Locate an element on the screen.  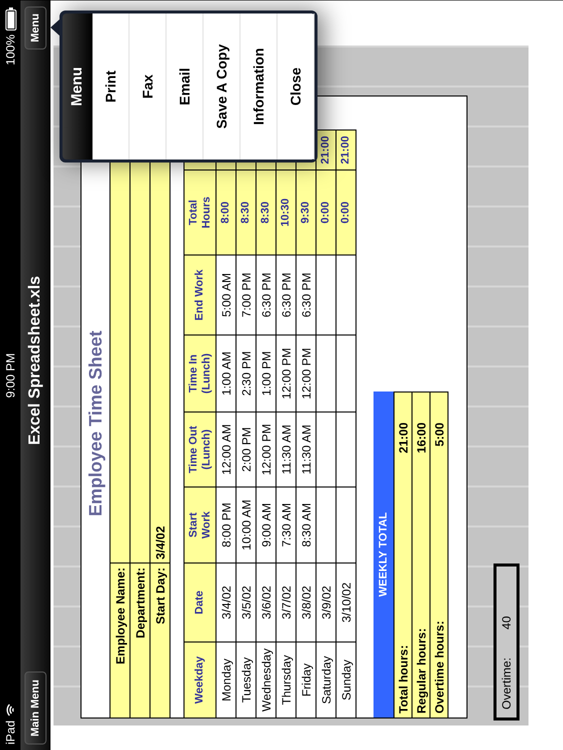
table-cell: 3/7/02 is located at coordinates (286, 601).